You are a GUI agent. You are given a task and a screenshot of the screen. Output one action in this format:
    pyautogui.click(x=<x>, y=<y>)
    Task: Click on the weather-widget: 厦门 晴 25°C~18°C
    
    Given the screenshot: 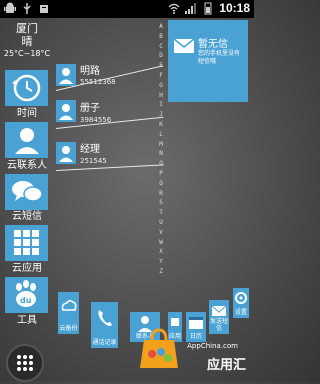 What is the action you would take?
    pyautogui.click(x=27, y=40)
    